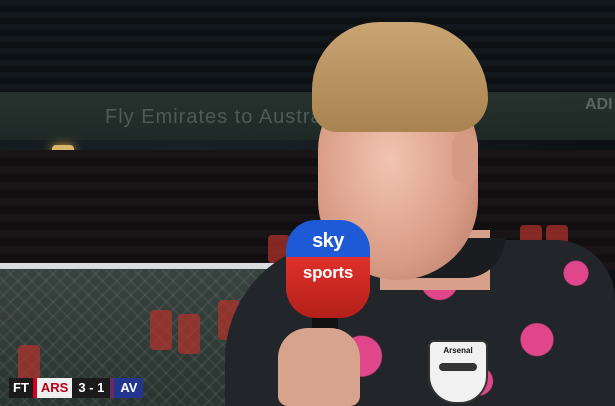 Image resolution: width=615 pixels, height=406 pixels. What do you see at coordinates (465, 158) in the screenshot?
I see `player-ear` at bounding box center [465, 158].